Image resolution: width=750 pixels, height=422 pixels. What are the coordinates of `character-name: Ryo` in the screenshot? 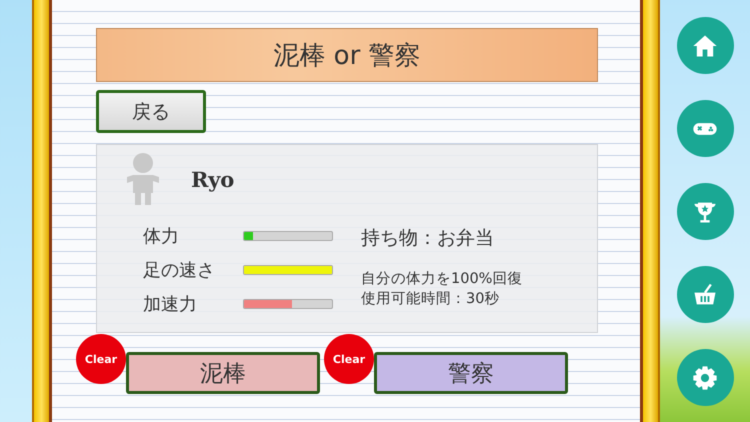 It's located at (212, 179).